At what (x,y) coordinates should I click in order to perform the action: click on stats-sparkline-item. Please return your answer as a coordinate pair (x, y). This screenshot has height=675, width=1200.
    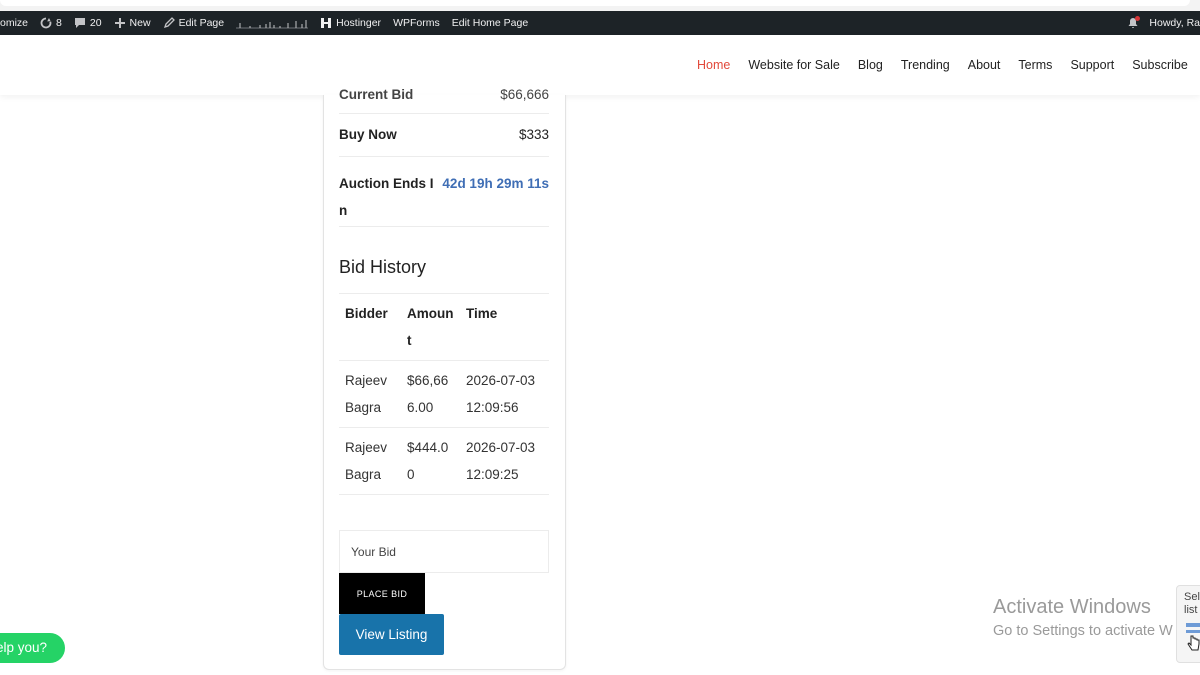
    Looking at the image, I should click on (272, 23).